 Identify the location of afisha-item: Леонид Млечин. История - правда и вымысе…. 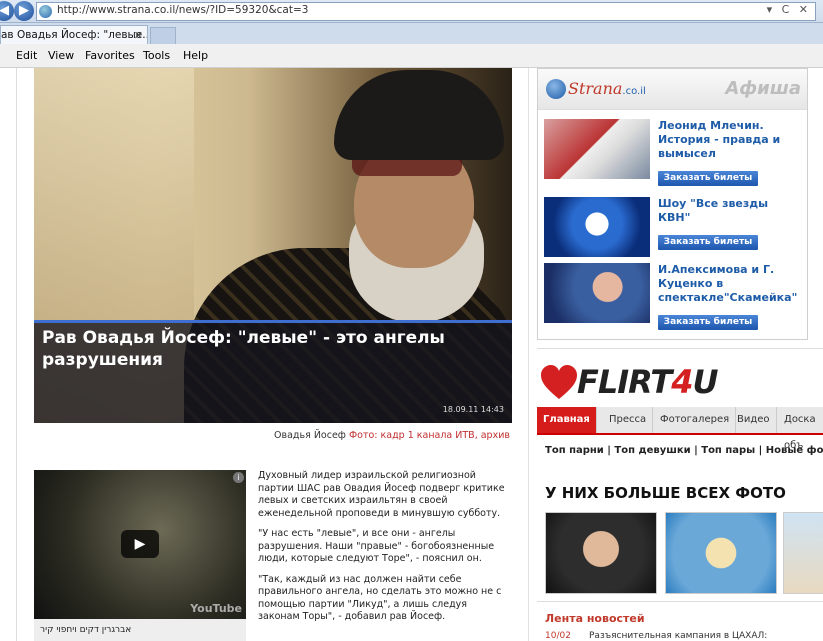
(673, 152).